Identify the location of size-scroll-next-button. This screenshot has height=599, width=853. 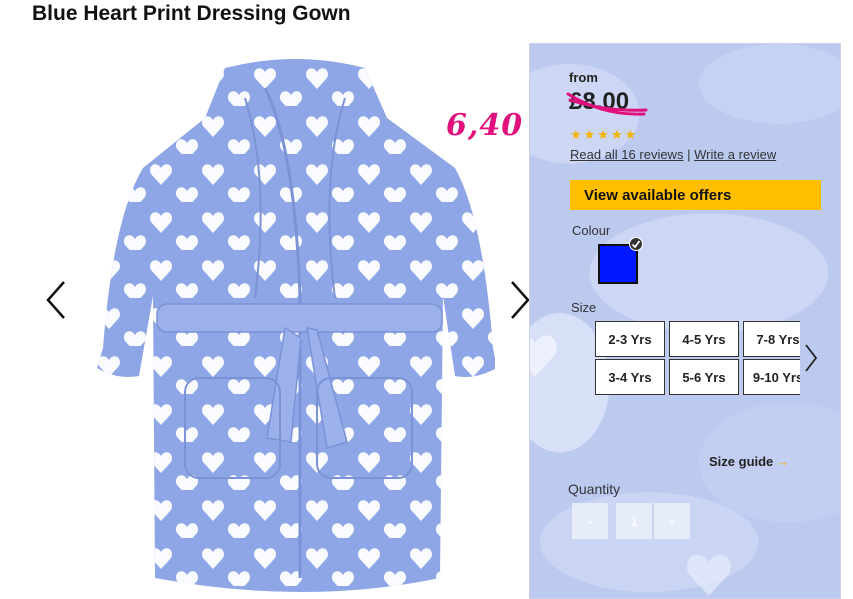
(811, 358).